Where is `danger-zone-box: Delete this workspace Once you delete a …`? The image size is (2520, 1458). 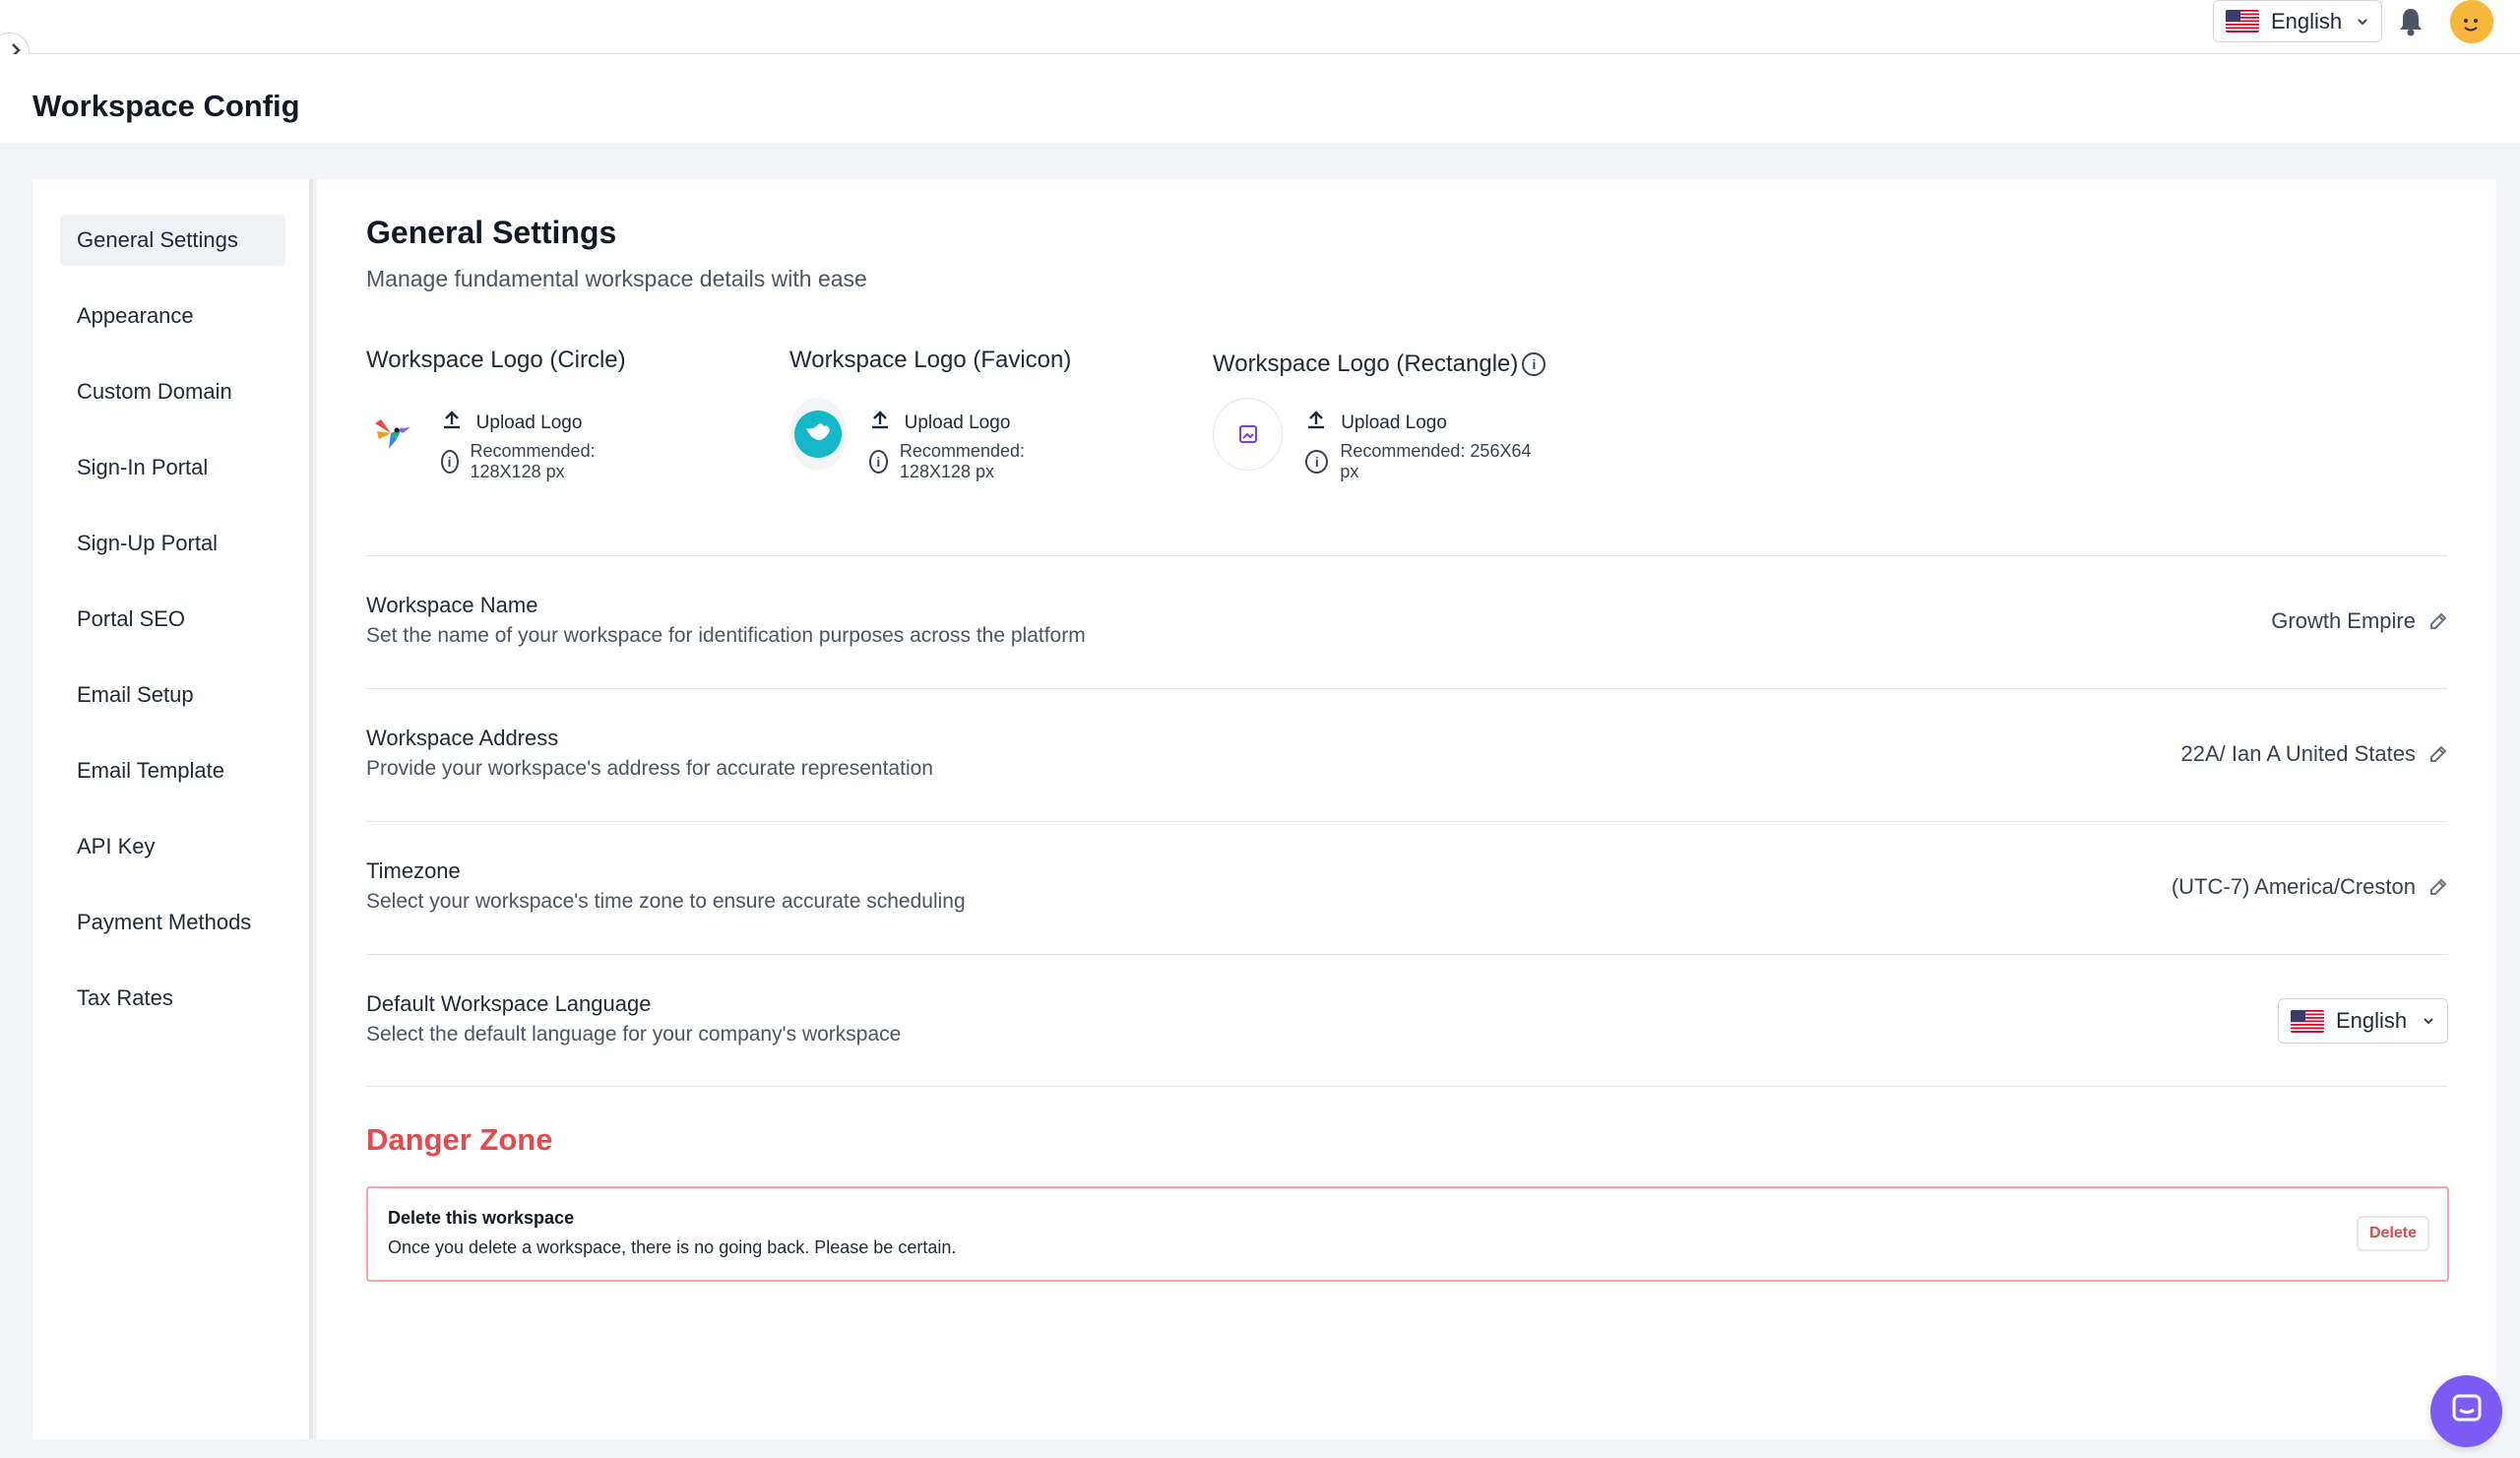 danger-zone-box: Delete this workspace Once you delete a … is located at coordinates (1407, 1234).